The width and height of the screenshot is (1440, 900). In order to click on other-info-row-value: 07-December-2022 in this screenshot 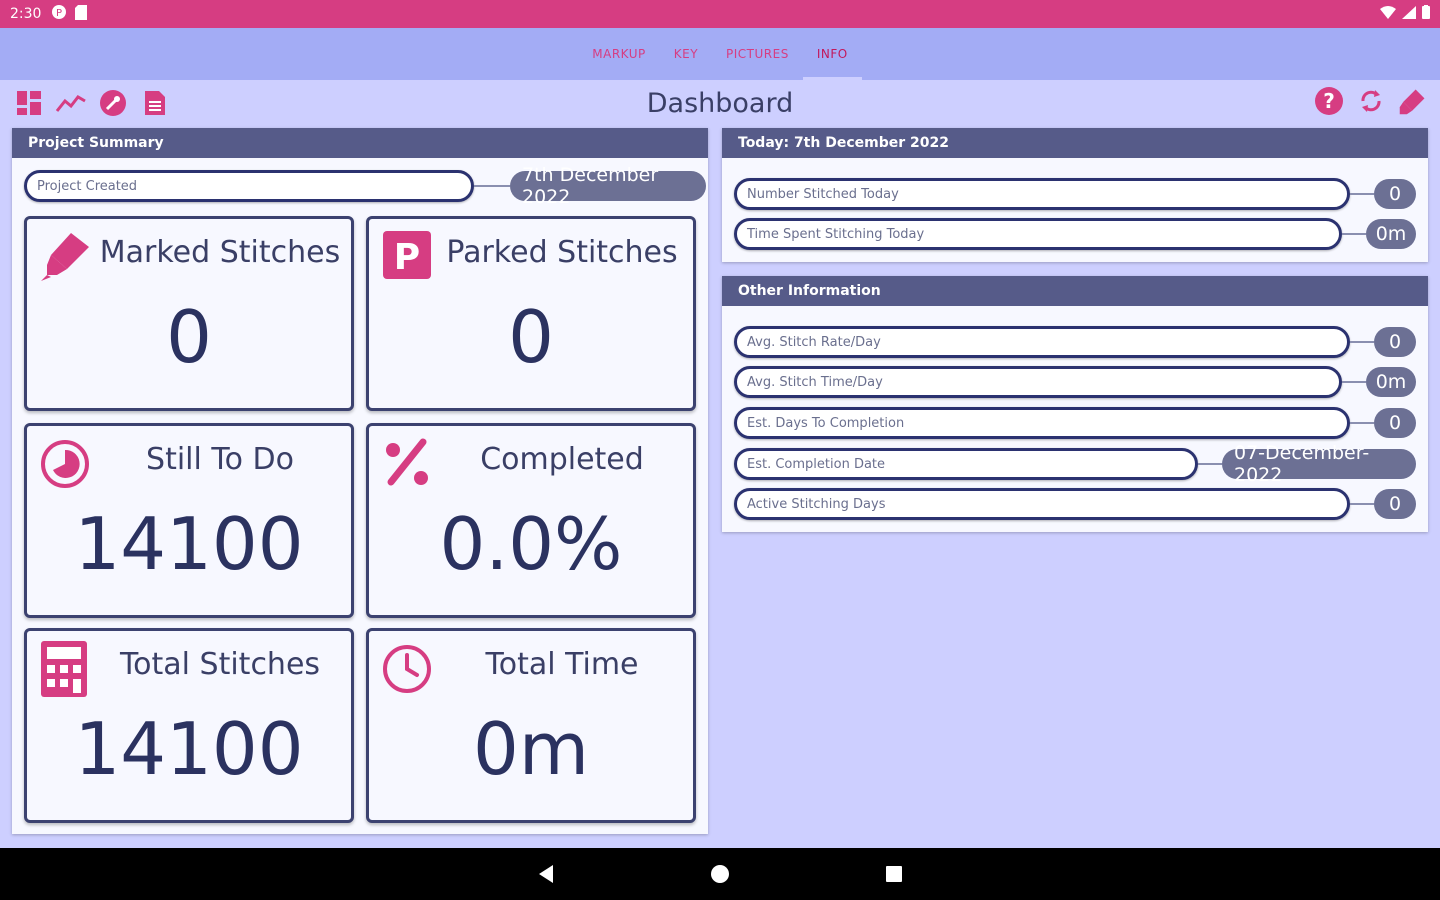, I will do `click(1319, 464)`.